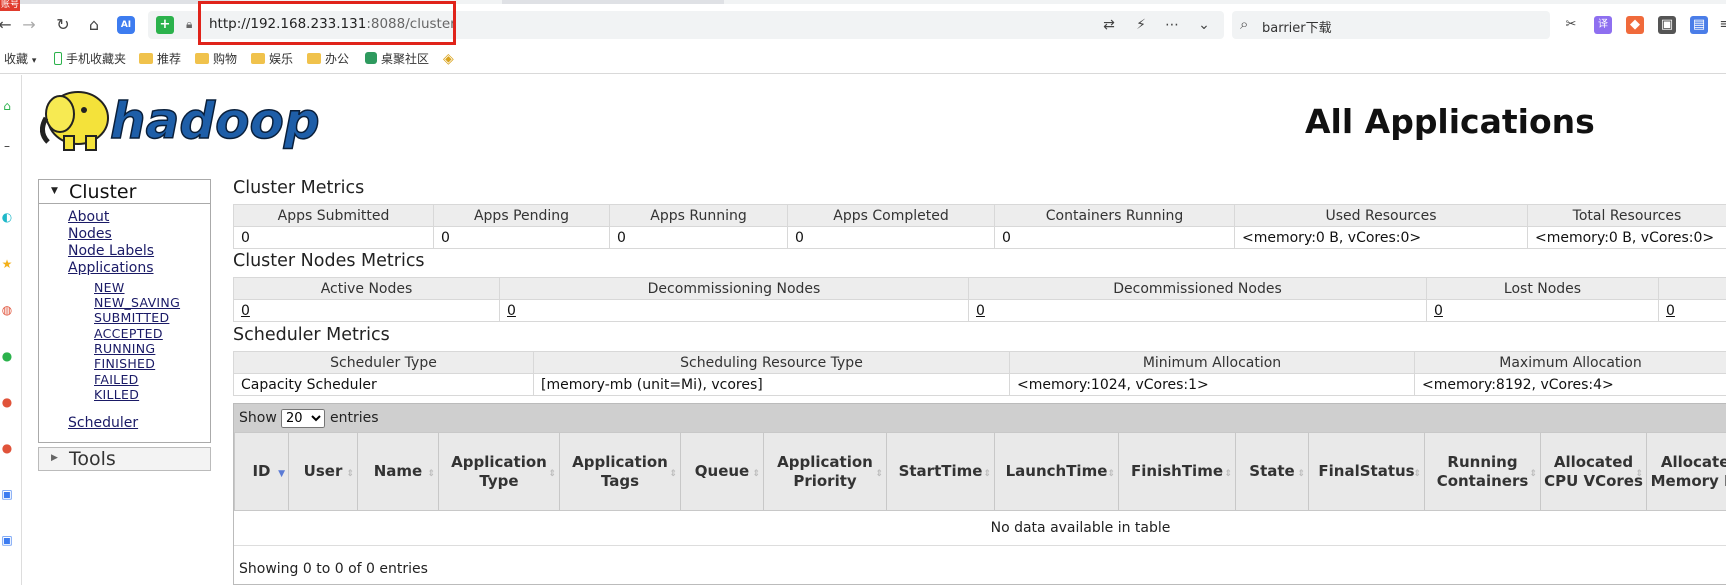 The width and height of the screenshot is (1726, 585). I want to click on collection-icon: ▤, so click(1699, 25).